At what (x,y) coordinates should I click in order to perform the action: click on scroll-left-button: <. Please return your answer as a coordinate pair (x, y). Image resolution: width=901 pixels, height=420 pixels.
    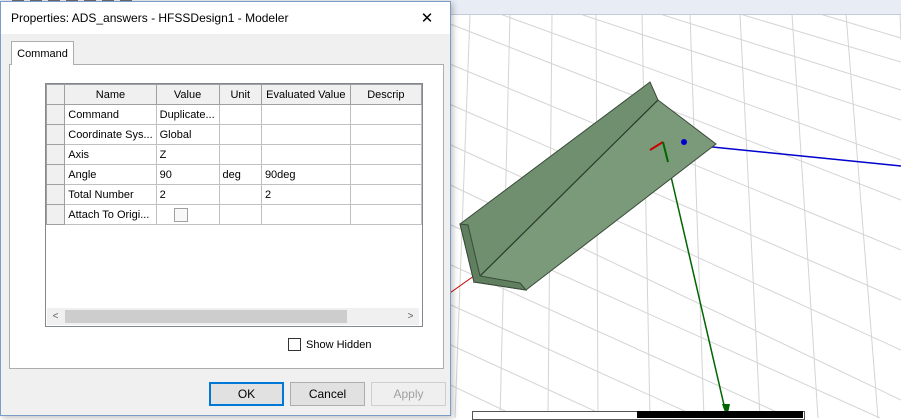
    Looking at the image, I should click on (55, 316).